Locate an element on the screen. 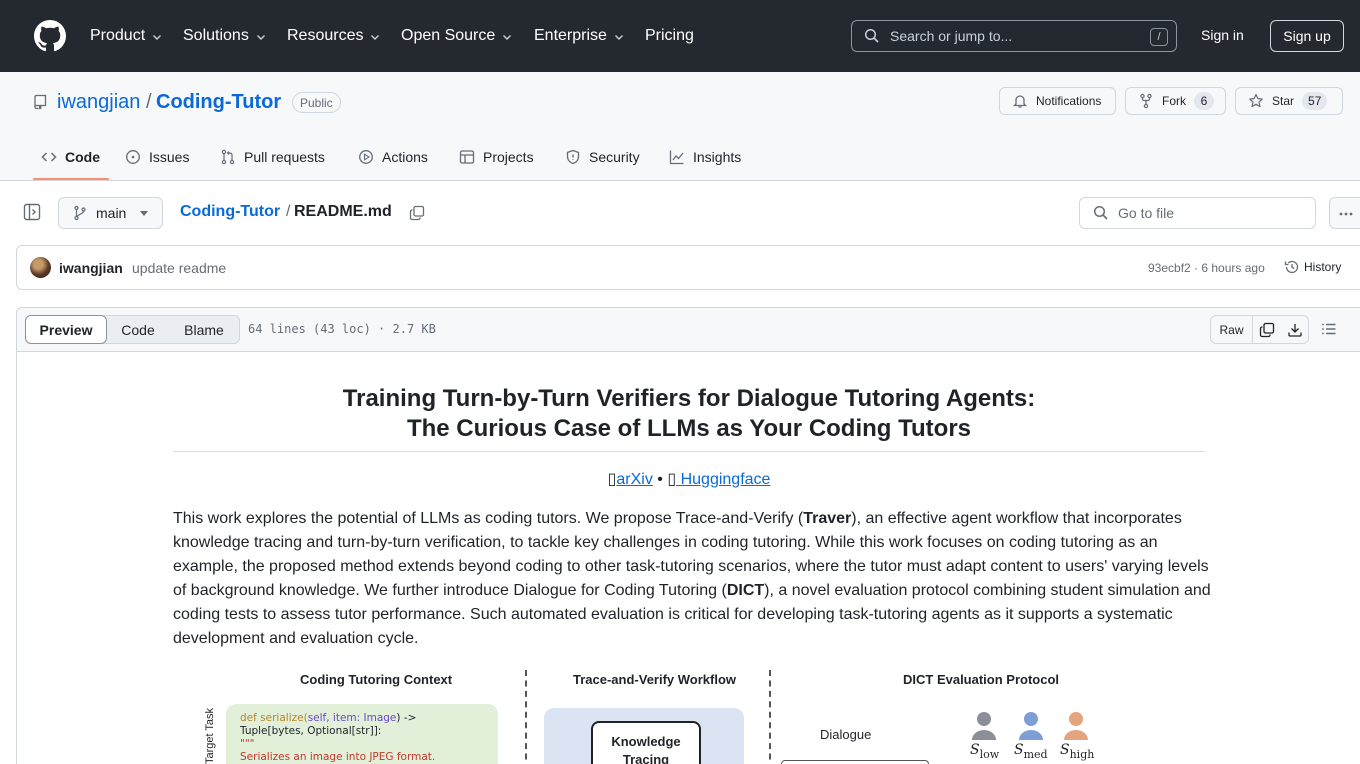 The width and height of the screenshot is (1360, 764). nav-enterprise-label: Enterprise is located at coordinates (570, 35).